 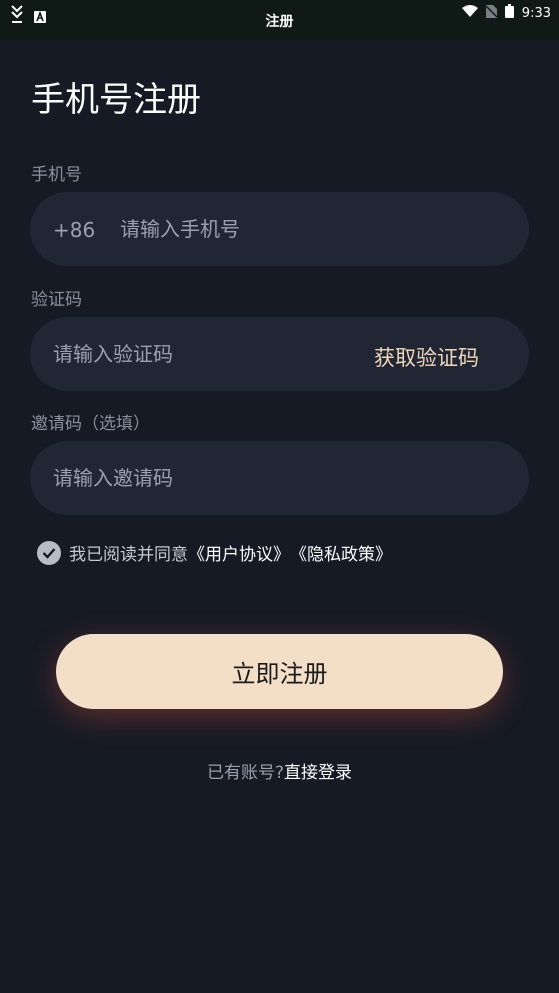 I want to click on checkmark-icon, so click(x=49, y=553).